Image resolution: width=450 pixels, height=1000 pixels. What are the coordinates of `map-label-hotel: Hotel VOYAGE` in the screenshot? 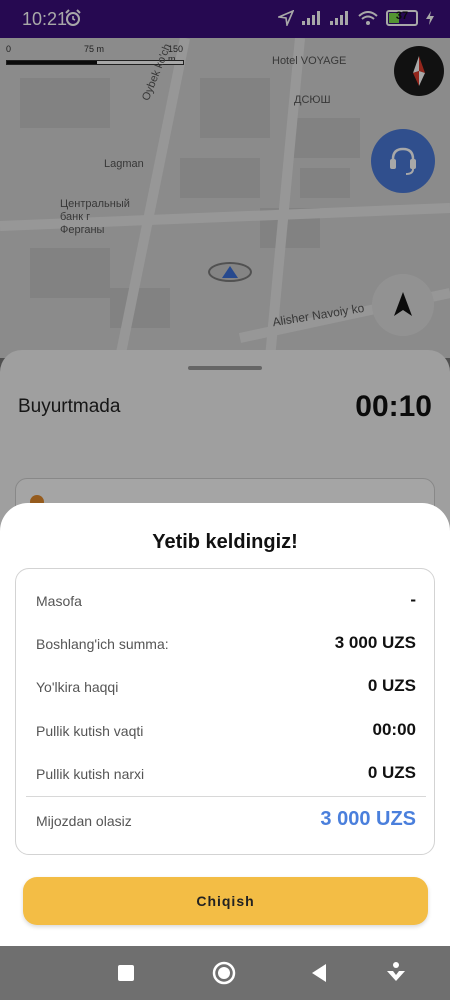 It's located at (309, 61).